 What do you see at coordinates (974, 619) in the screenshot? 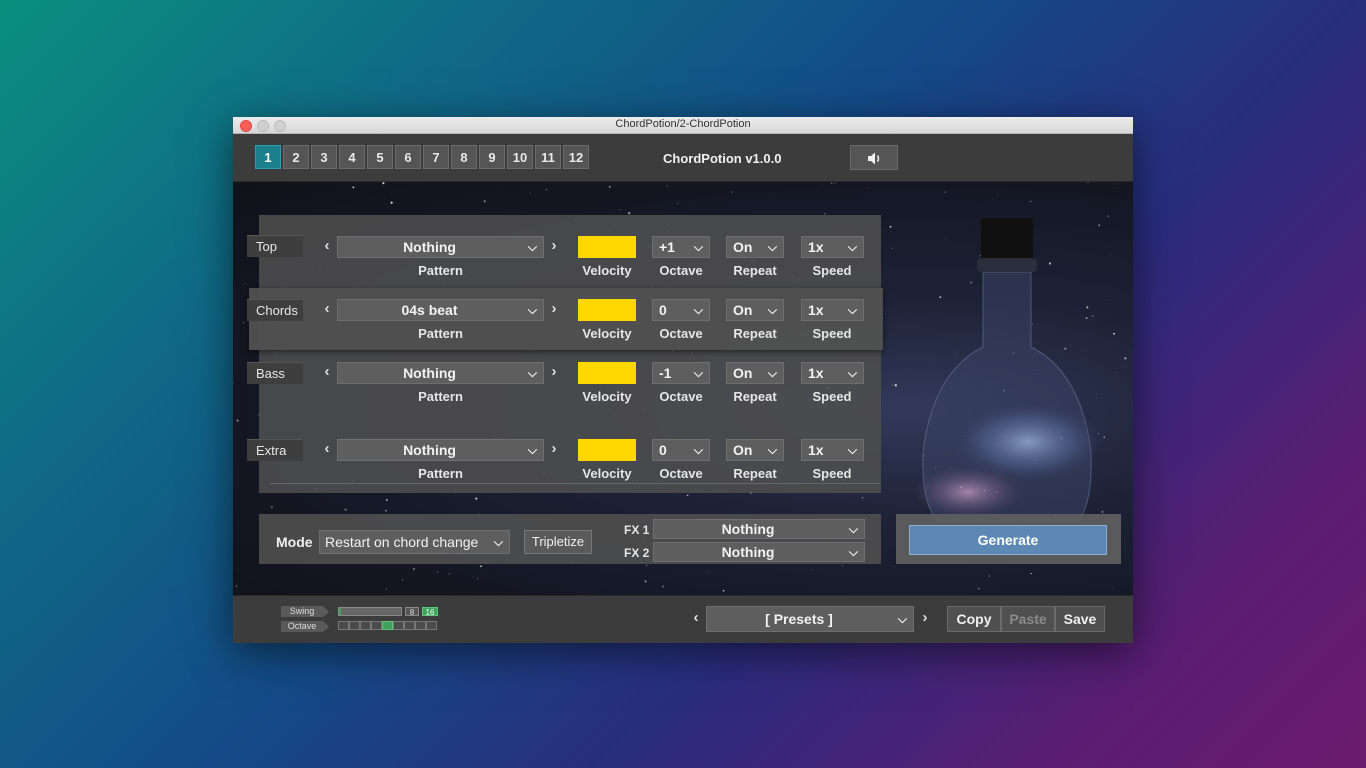
I see `copy-button: Copy` at bounding box center [974, 619].